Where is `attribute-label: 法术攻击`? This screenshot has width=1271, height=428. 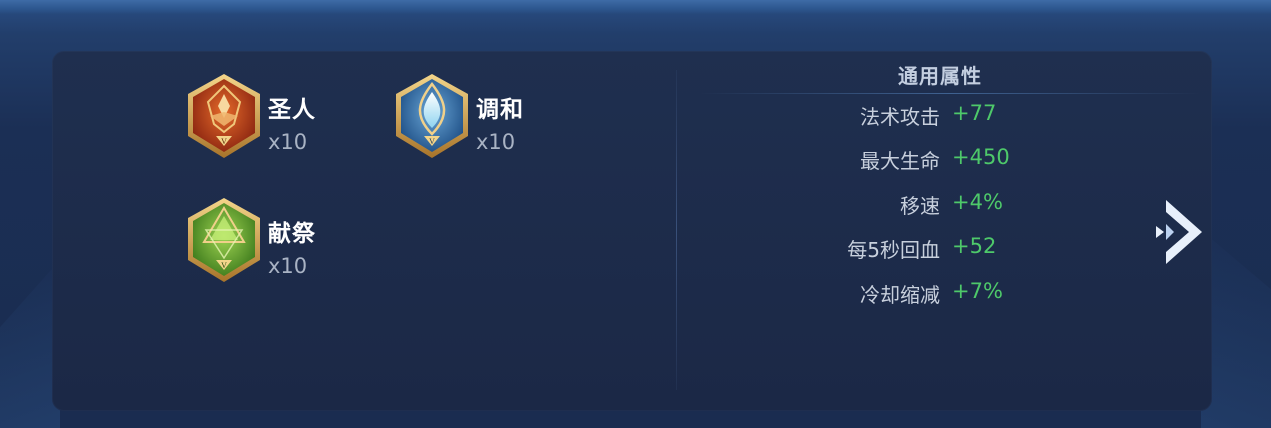
attribute-label: 法术攻击 is located at coordinates (900, 117).